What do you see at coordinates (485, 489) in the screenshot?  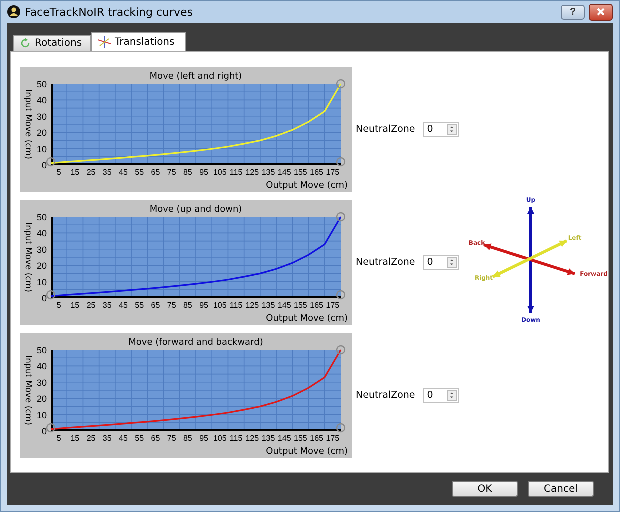 I see `dialog-button: OK` at bounding box center [485, 489].